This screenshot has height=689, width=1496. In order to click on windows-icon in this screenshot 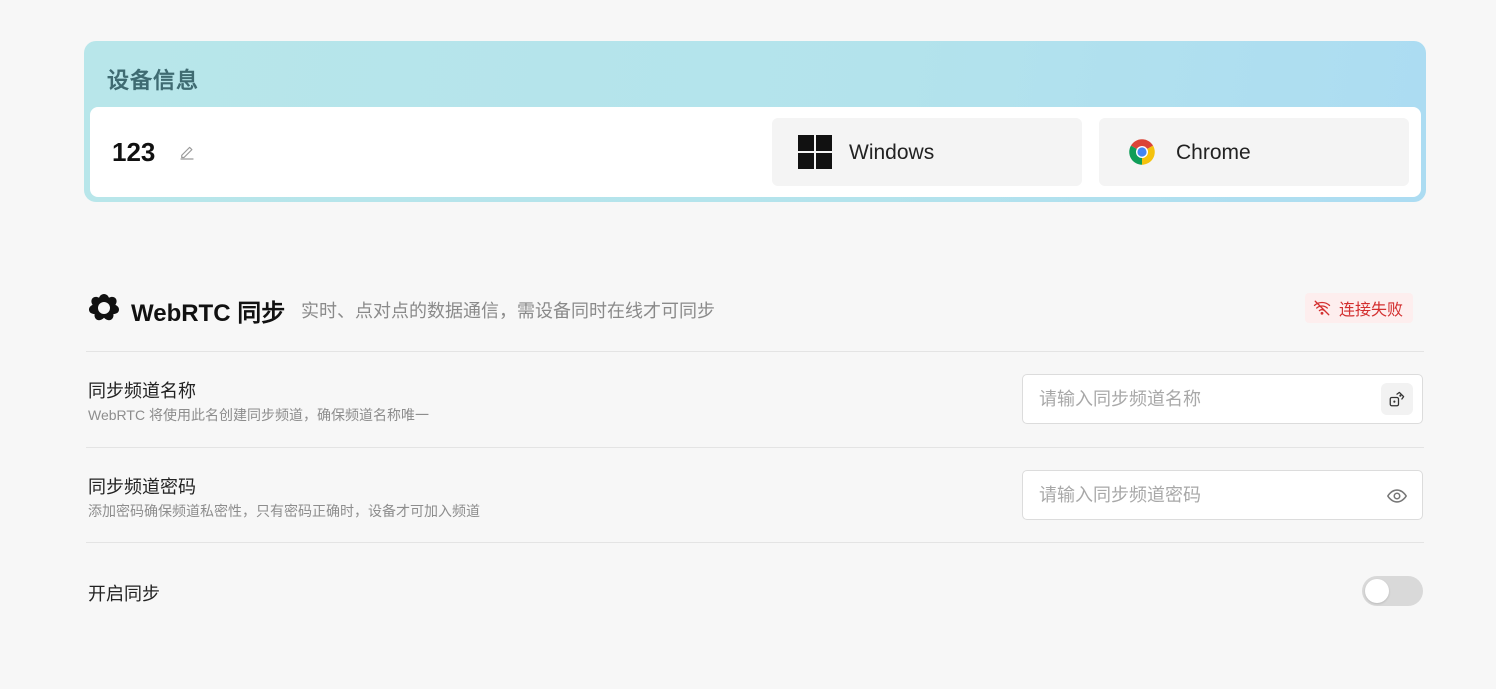, I will do `click(815, 152)`.